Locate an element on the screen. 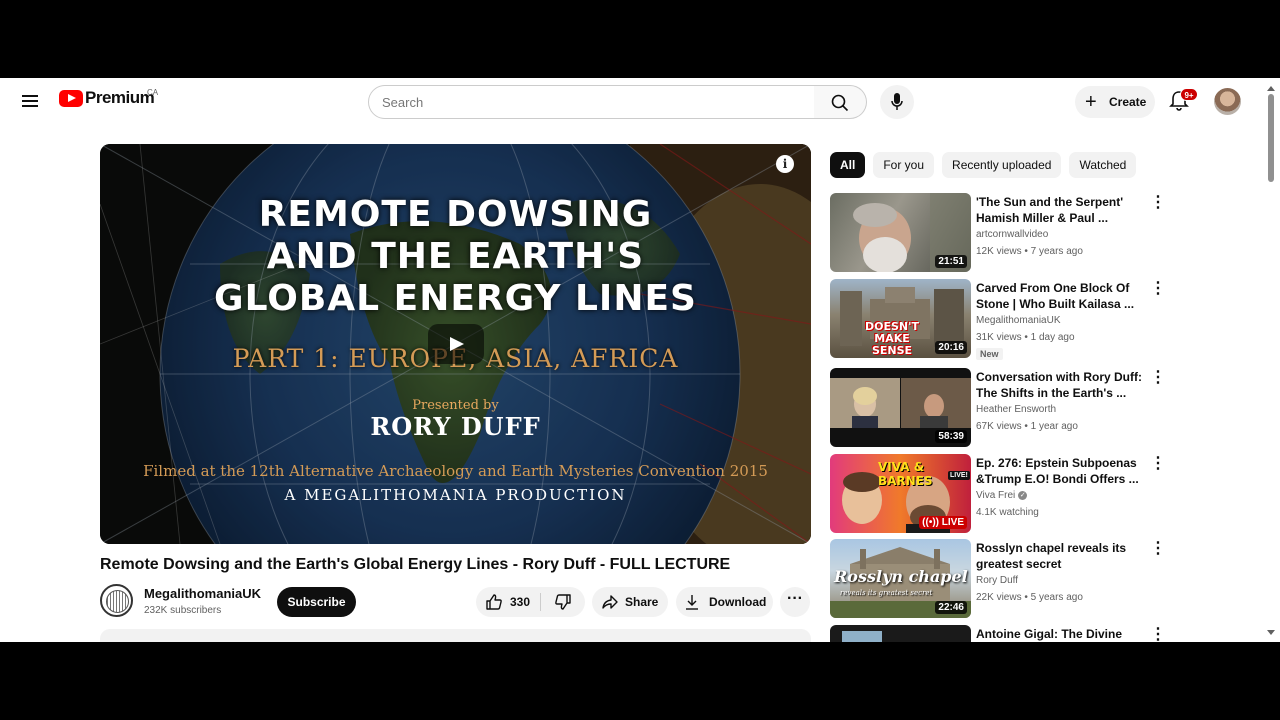 The image size is (1280, 720). chip-recently-uploaded: Recently uploaded is located at coordinates (1002, 165).